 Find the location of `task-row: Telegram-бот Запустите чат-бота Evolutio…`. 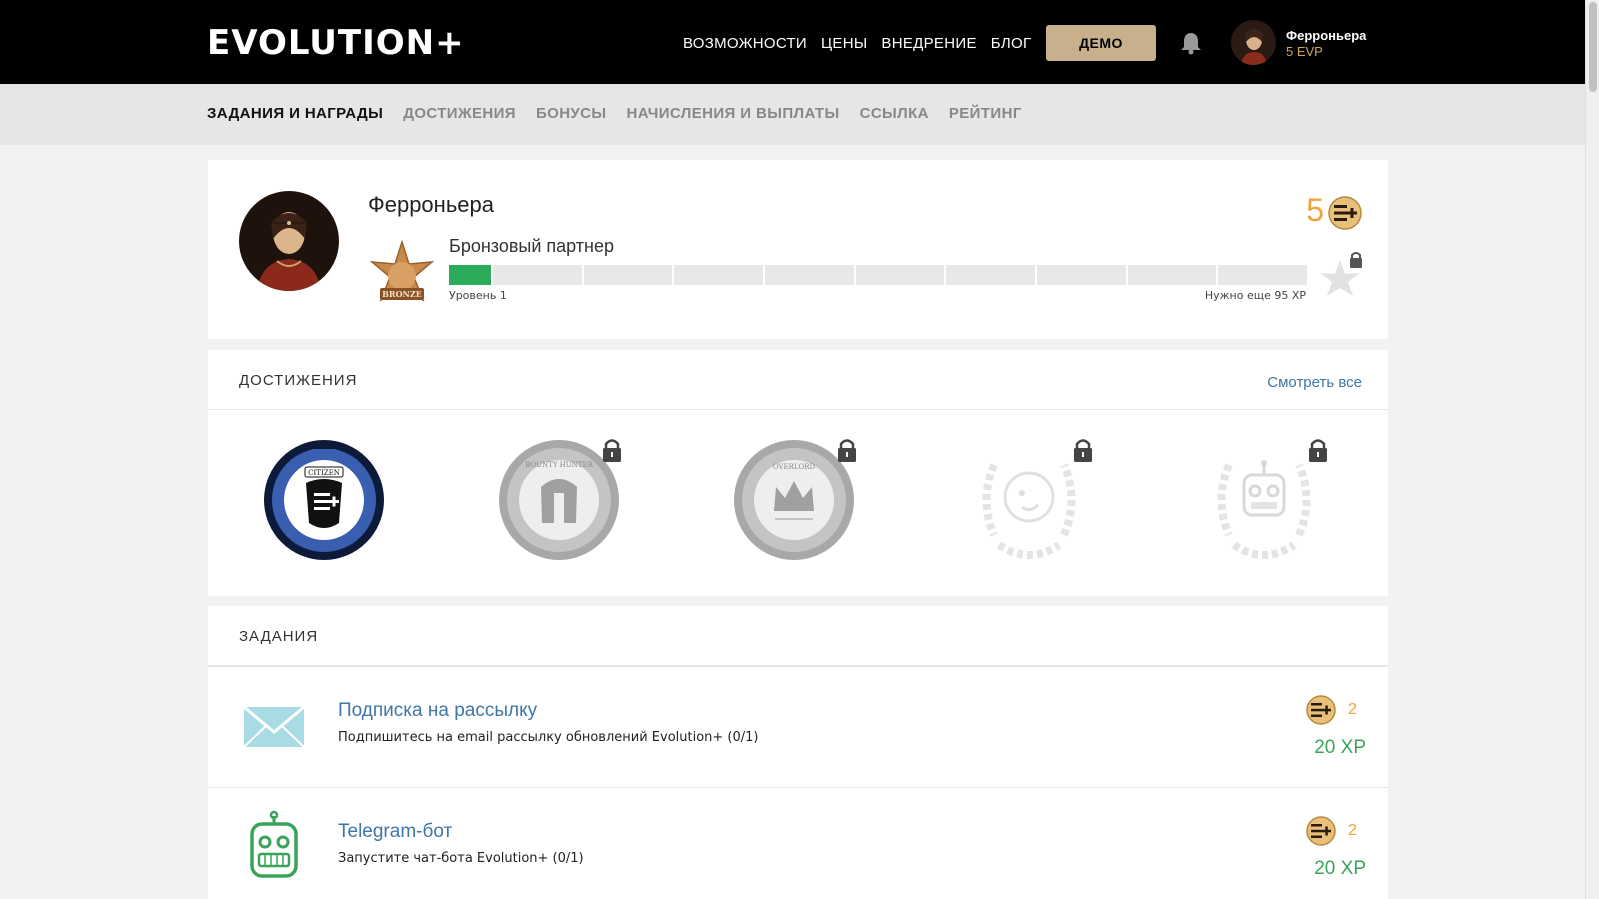

task-row: Telegram-бот Запустите чат-бота Evolutio… is located at coordinates (798, 843).